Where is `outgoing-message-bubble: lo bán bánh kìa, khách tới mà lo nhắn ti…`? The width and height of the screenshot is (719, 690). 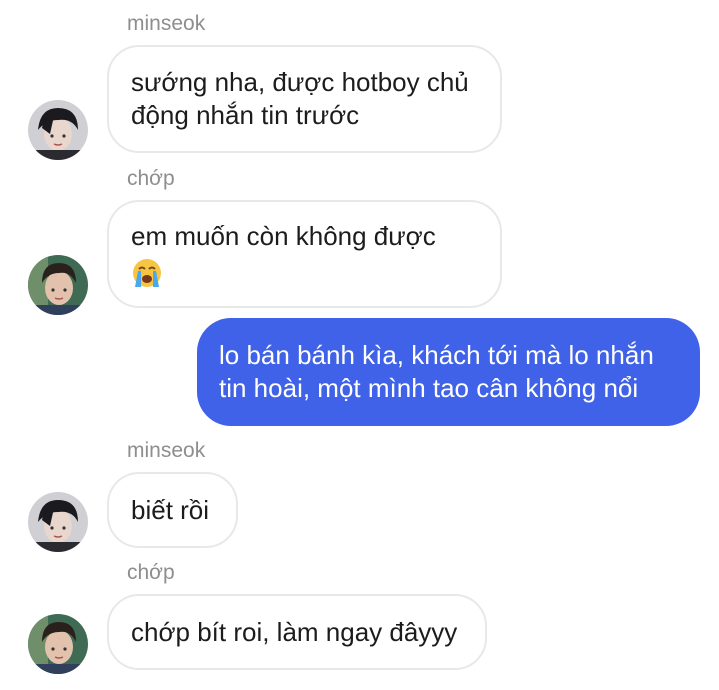 outgoing-message-bubble: lo bán bánh kìa, khách tới mà lo nhắn ti… is located at coordinates (448, 372).